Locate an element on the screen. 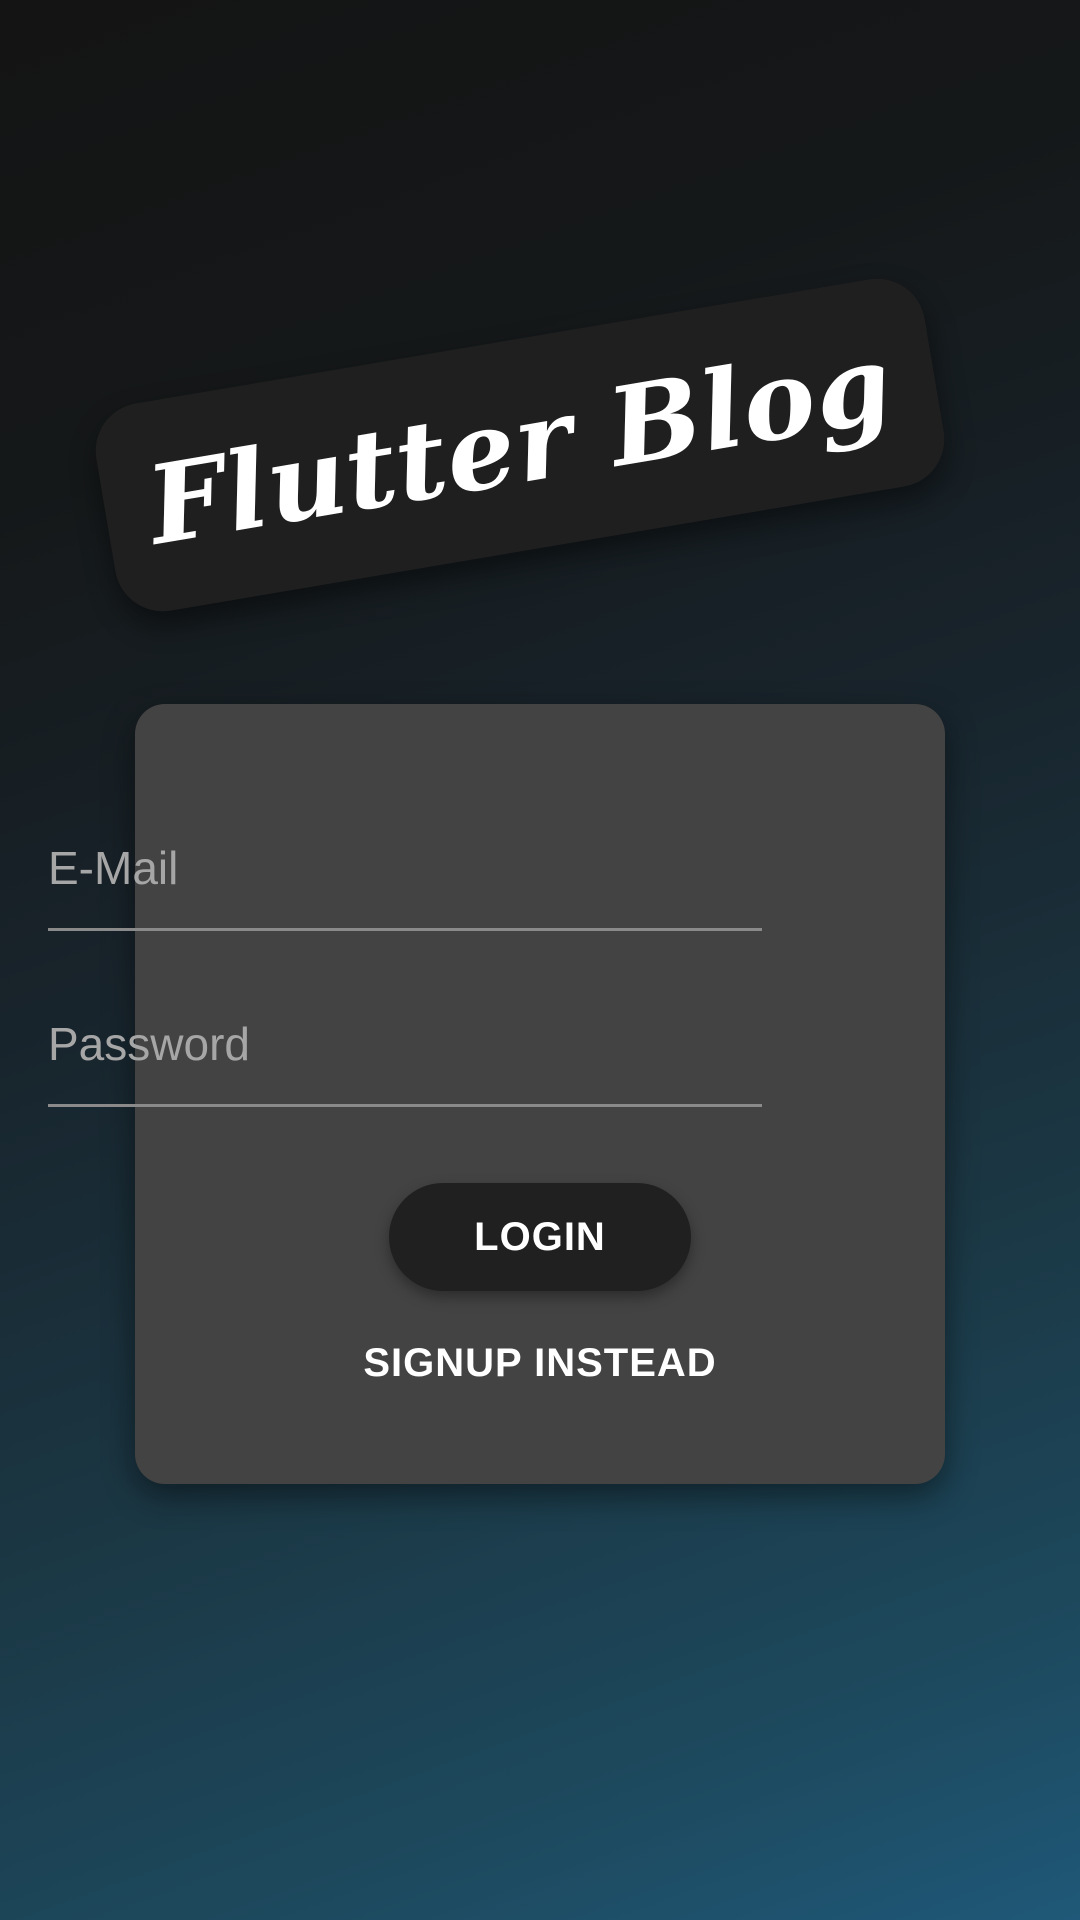 The image size is (1080, 1920). signup-instead-button: SIGNUP INSTEAD is located at coordinates (540, 1363).